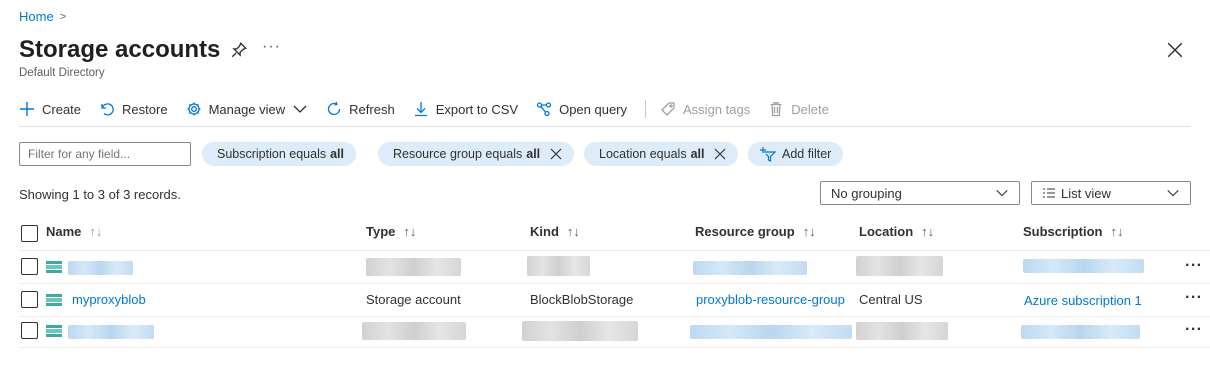 Image resolution: width=1210 pixels, height=373 pixels. What do you see at coordinates (1063, 231) in the screenshot?
I see `column-subscription-label: Subscription` at bounding box center [1063, 231].